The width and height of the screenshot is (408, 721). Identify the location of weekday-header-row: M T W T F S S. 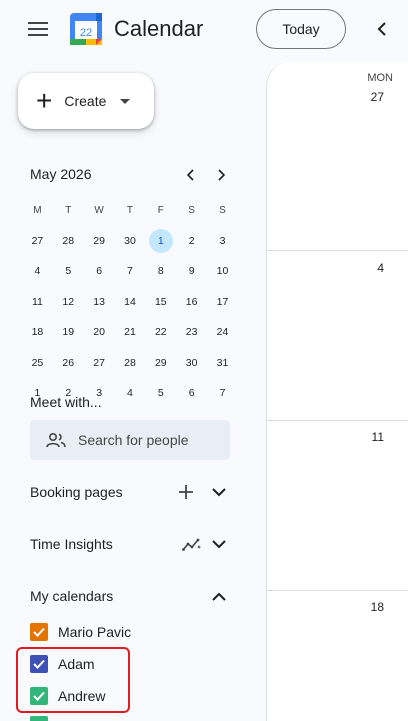
(130, 210).